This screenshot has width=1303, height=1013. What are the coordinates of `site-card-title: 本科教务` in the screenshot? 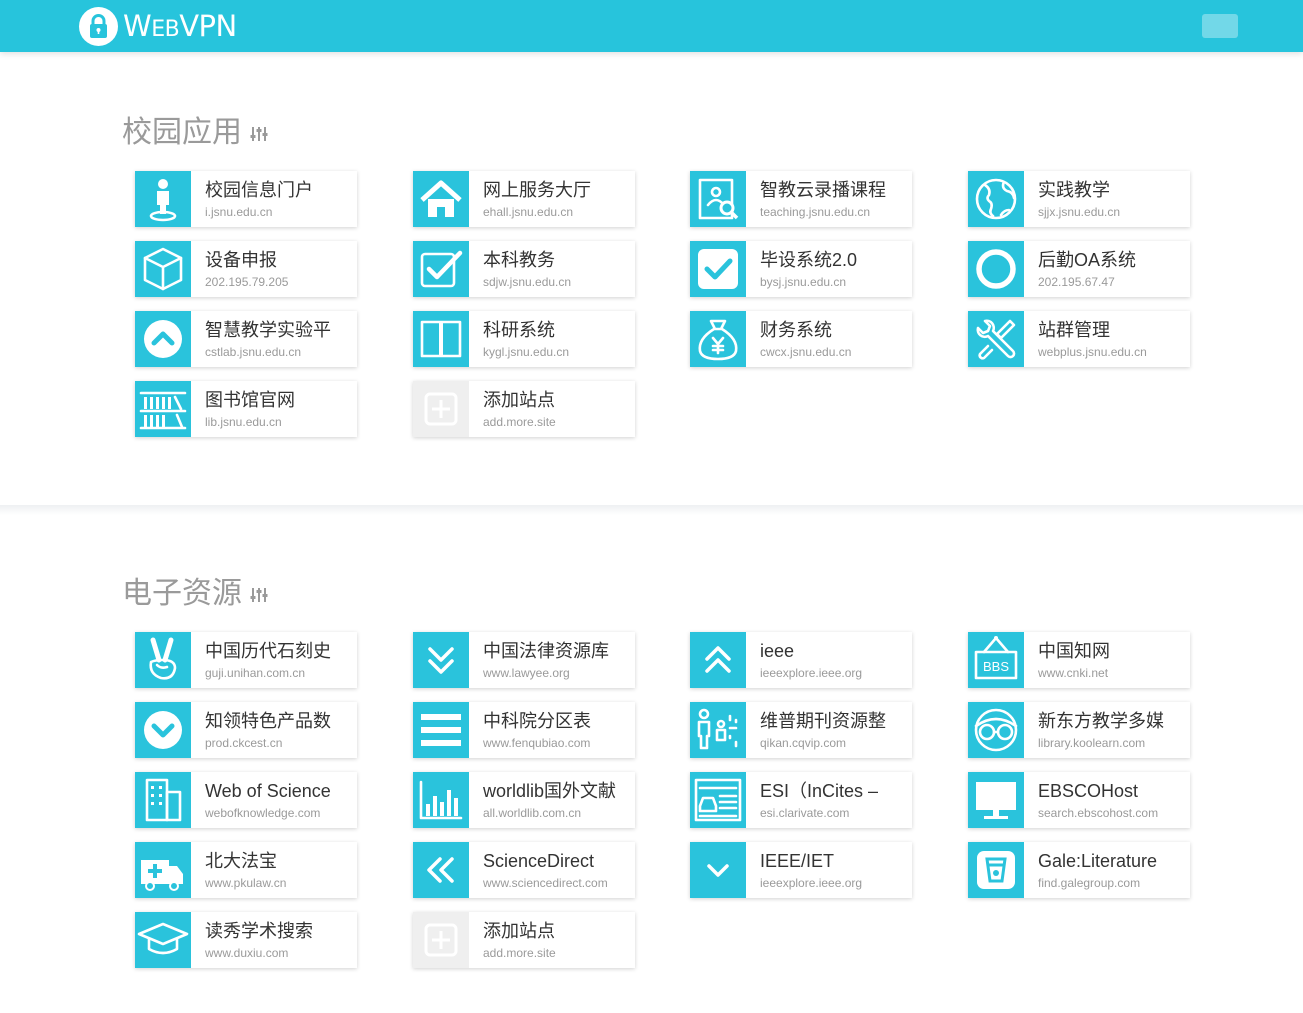 It's located at (519, 260).